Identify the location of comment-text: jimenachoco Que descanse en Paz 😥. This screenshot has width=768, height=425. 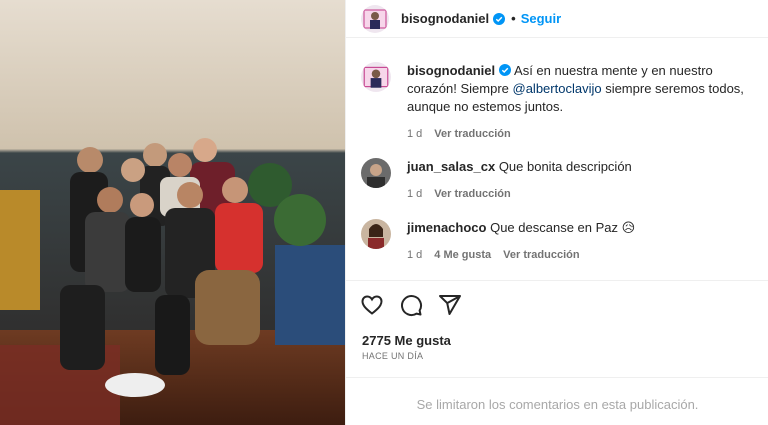
(584, 228).